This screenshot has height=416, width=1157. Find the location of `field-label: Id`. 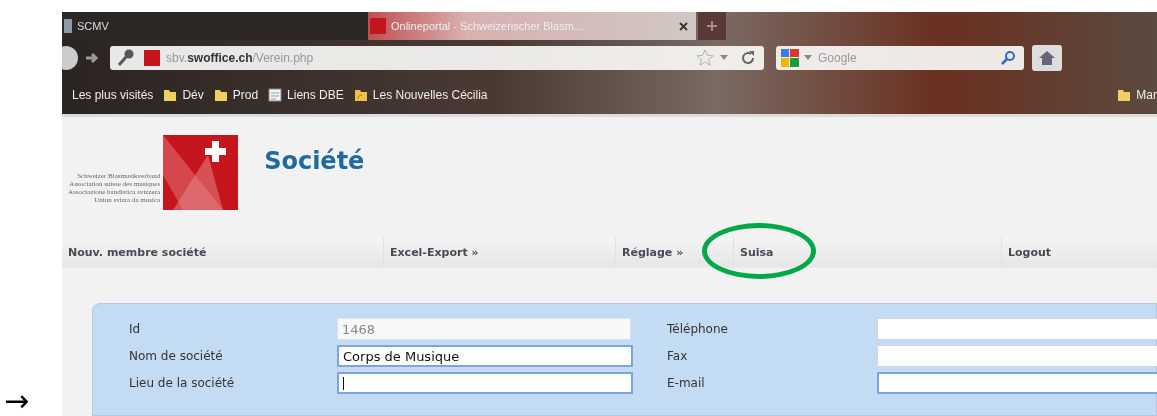

field-label: Id is located at coordinates (135, 329).